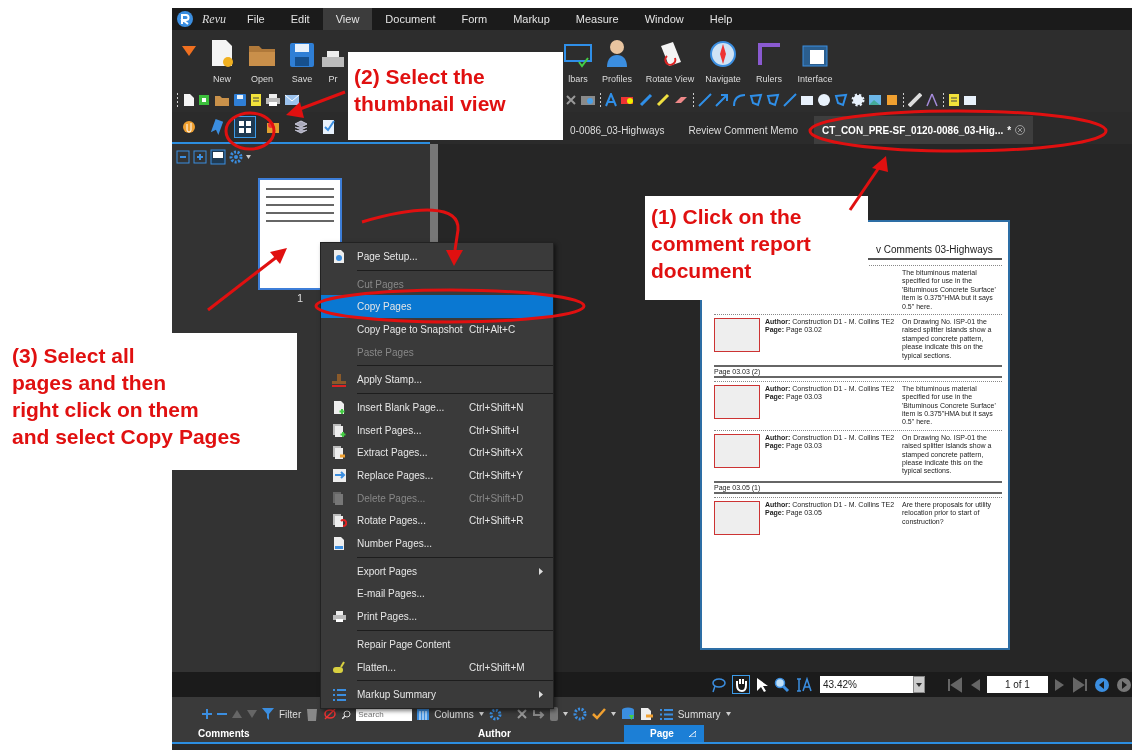 The image size is (1132, 750). I want to click on document-tab: 0-0086_03-Highways, so click(617, 130).